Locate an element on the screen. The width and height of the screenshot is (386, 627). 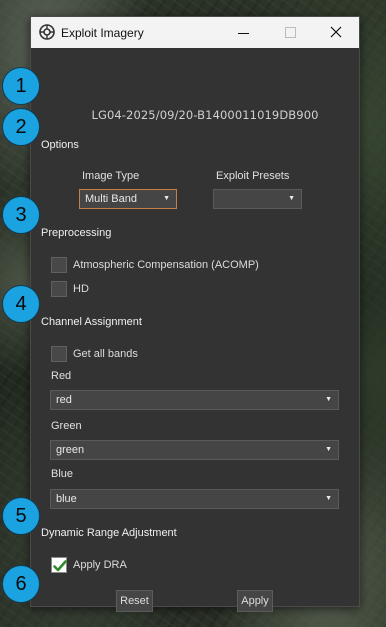
image-type-select: Multi Band ▼ is located at coordinates (128, 199).